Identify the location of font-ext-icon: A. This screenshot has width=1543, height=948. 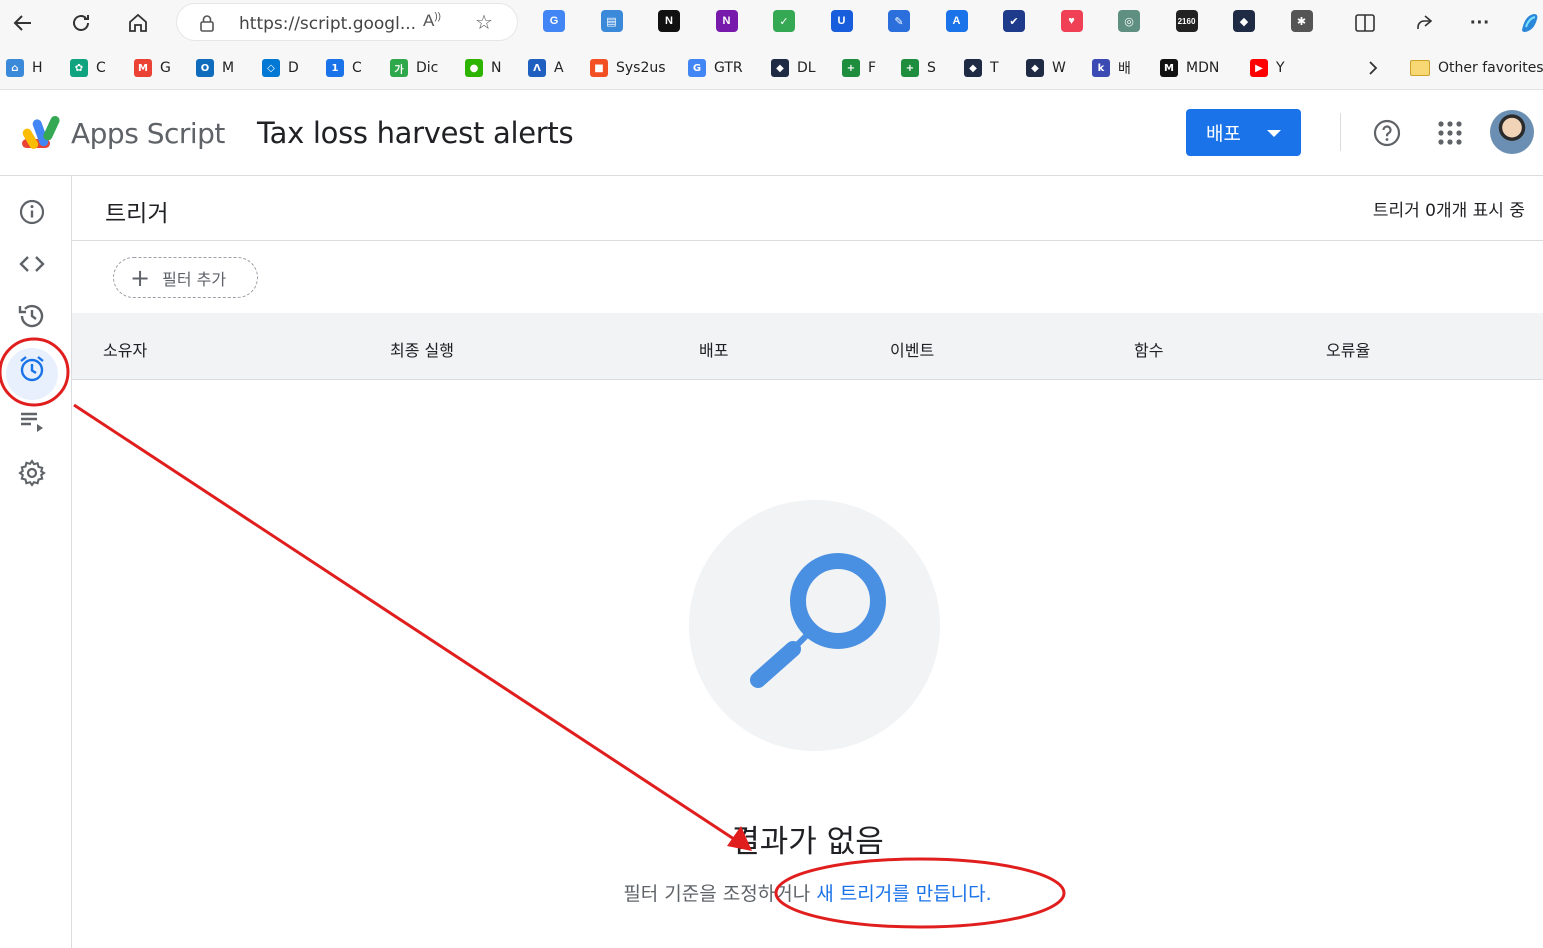
(956, 21).